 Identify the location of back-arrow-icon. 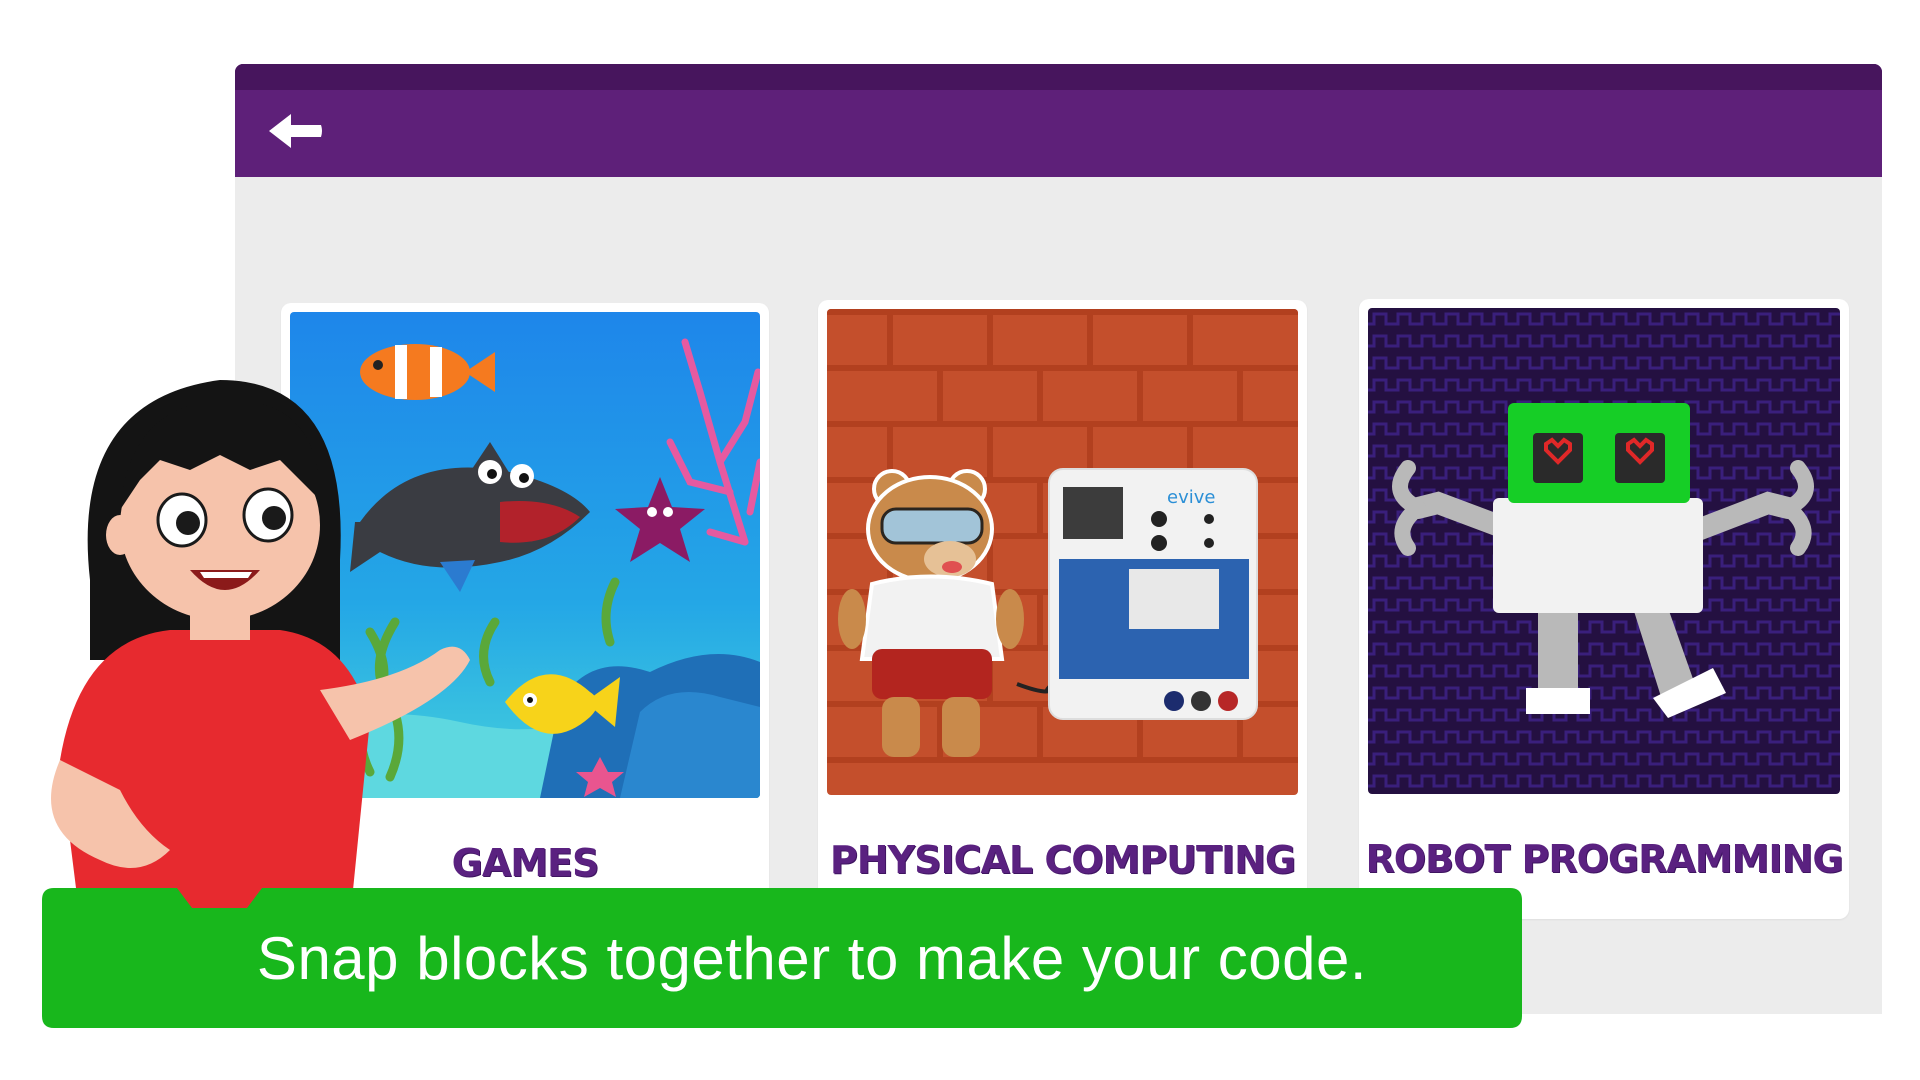
(295, 131).